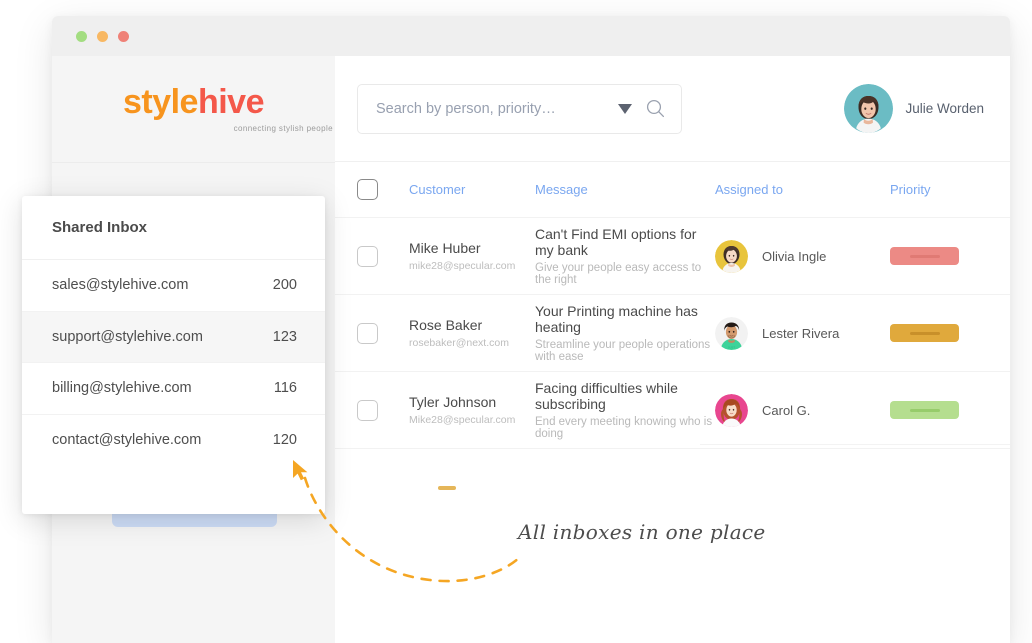  I want to click on customer-cell: Rose Baker rosebaker@next.com, so click(472, 333).